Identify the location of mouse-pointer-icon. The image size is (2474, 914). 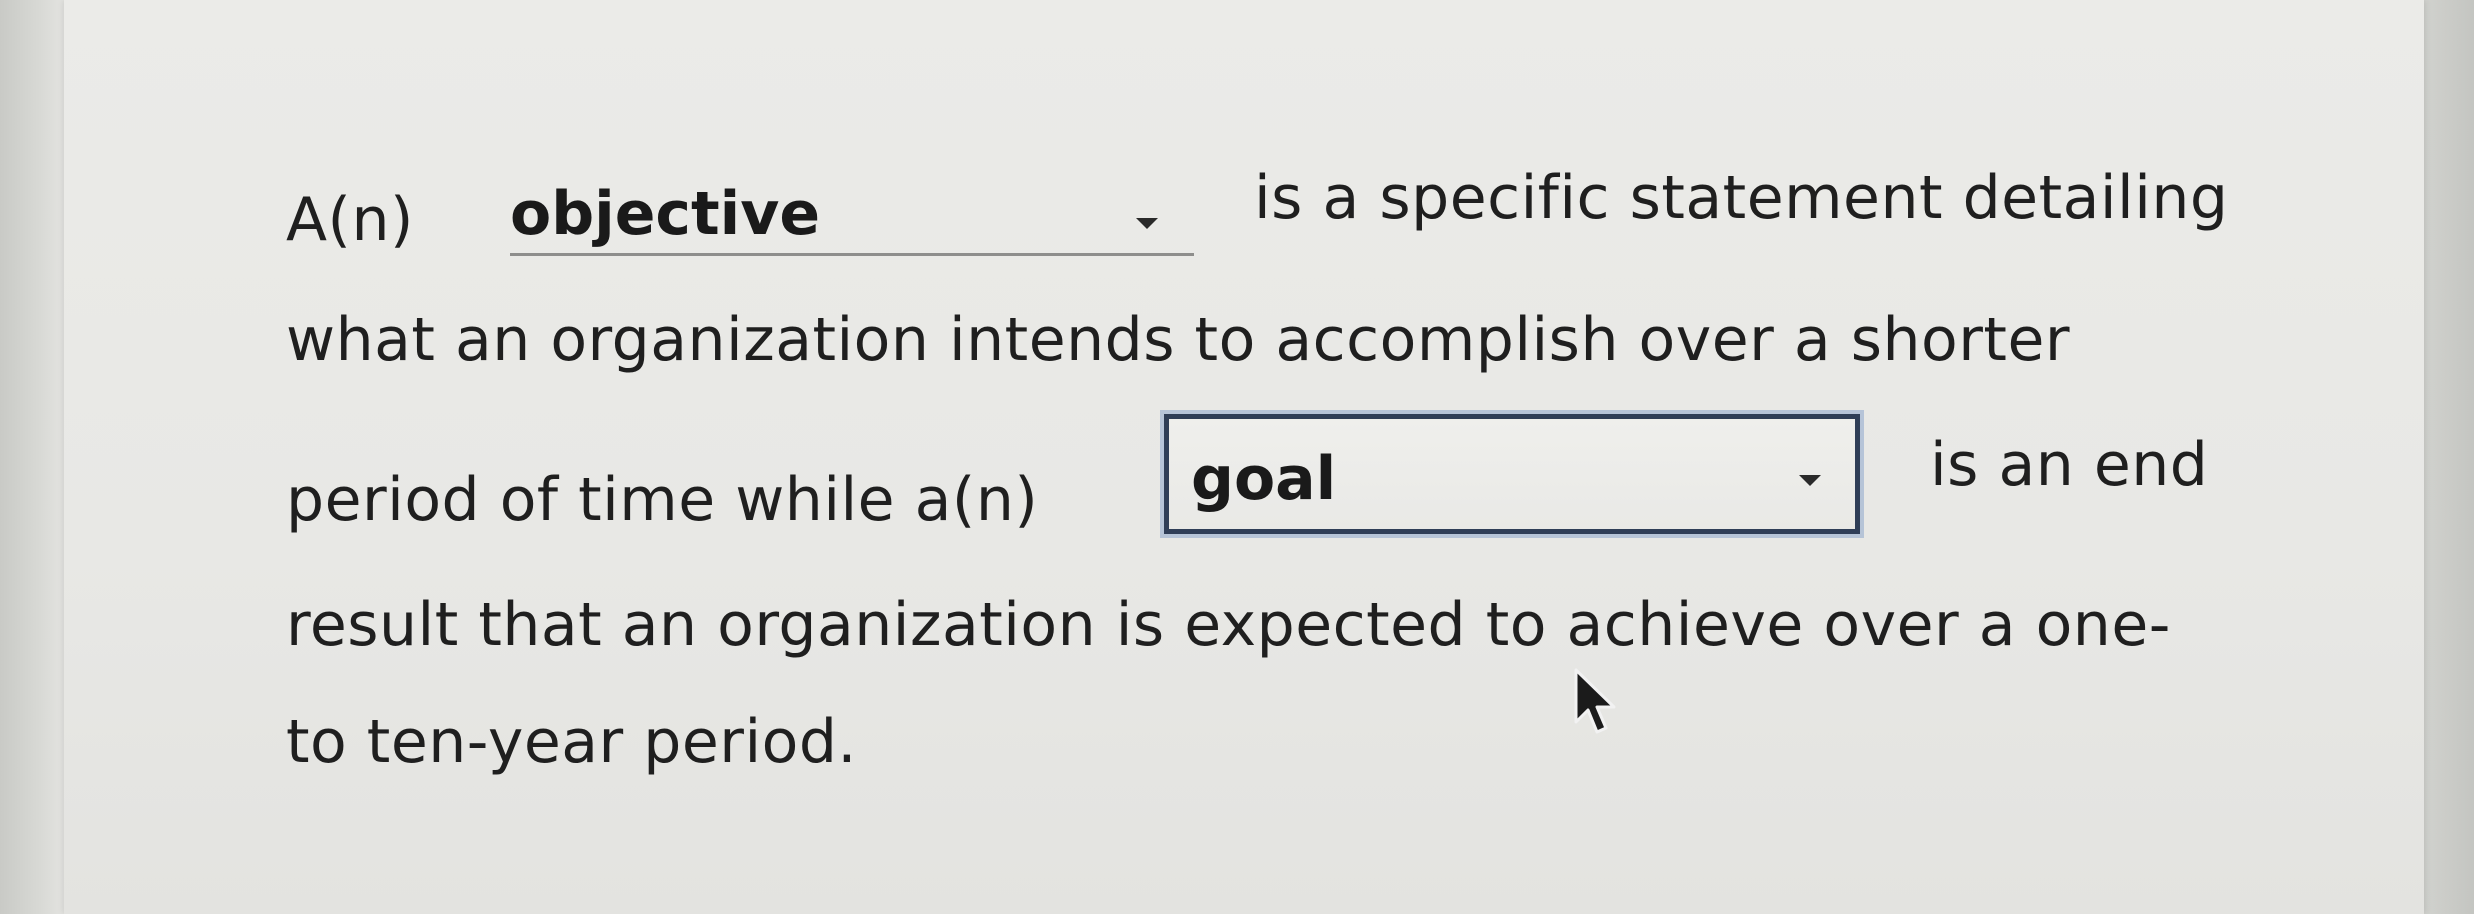
(1595, 701).